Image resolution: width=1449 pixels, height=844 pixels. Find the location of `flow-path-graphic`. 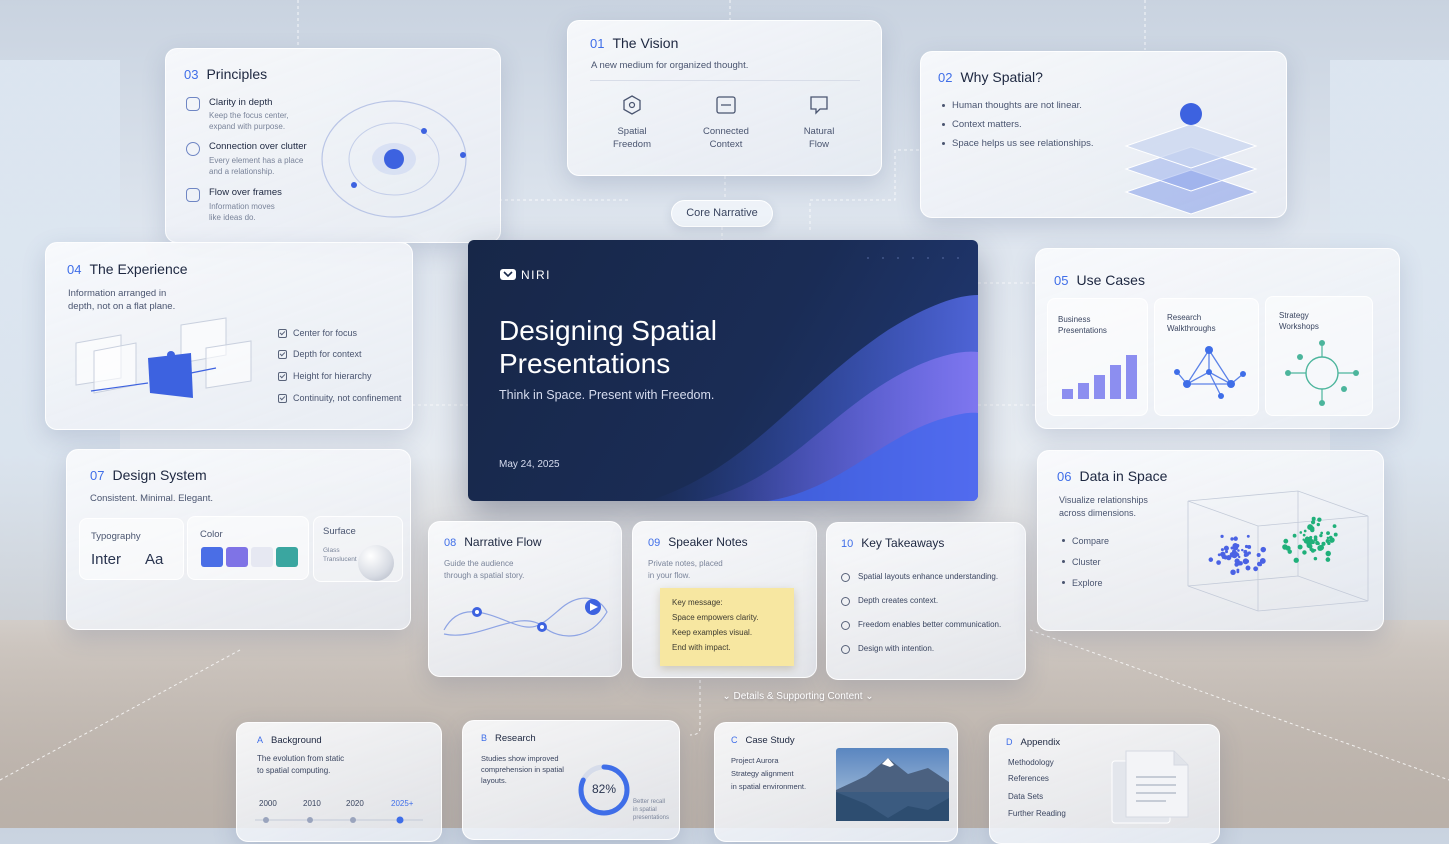

flow-path-graphic is located at coordinates (525, 617).